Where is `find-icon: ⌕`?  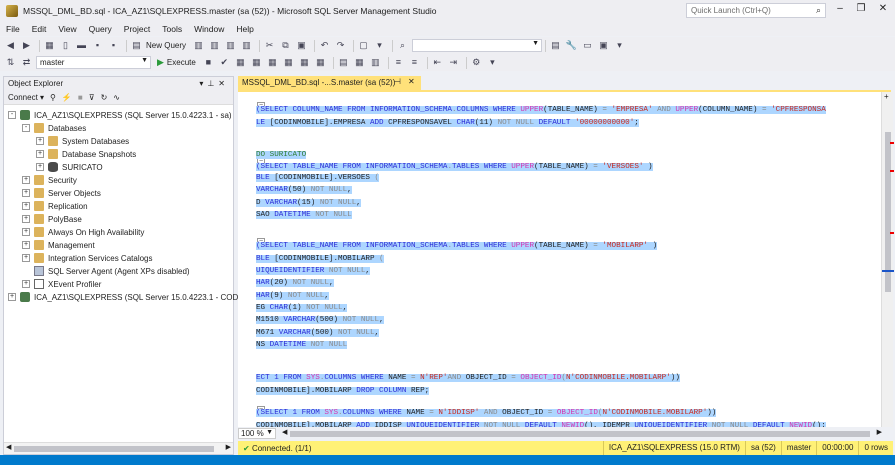
find-icon: ⌕ is located at coordinates (402, 45).